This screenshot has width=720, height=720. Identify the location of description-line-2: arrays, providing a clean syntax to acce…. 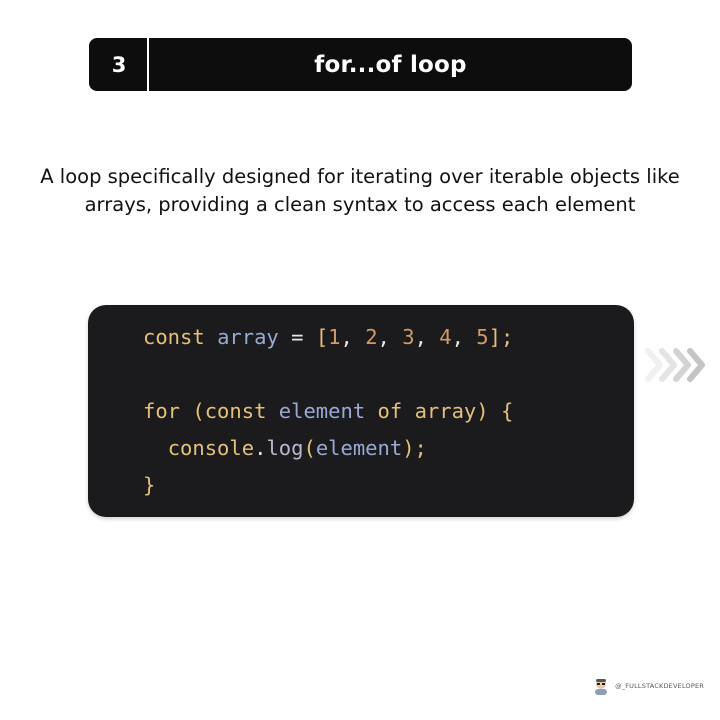
(360, 204).